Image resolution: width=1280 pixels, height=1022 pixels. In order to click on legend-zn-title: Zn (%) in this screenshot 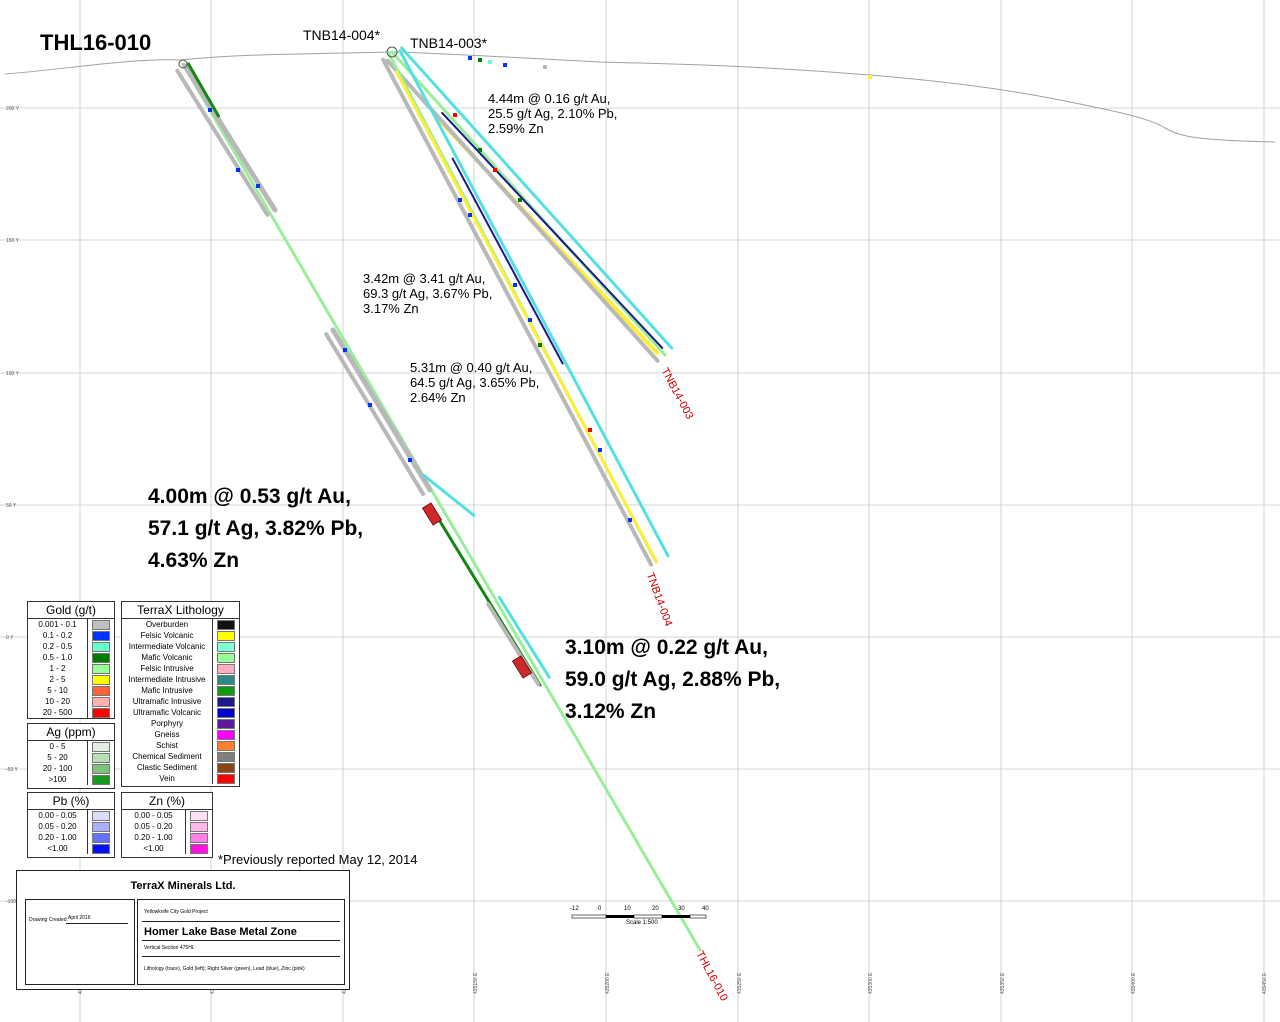, I will do `click(167, 801)`.